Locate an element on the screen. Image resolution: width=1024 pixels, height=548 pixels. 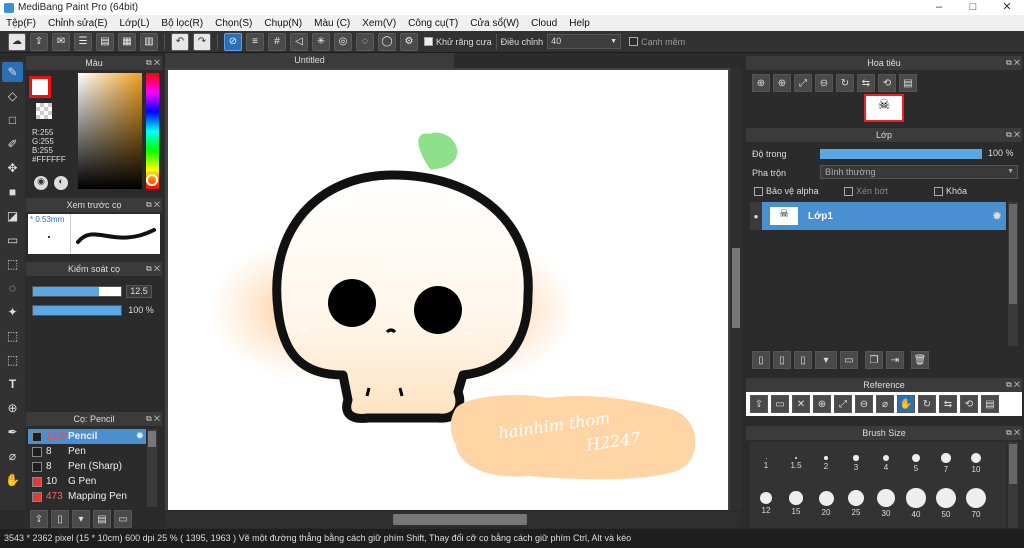
brush-menu-icon: ▾ is located at coordinates (81, 519).